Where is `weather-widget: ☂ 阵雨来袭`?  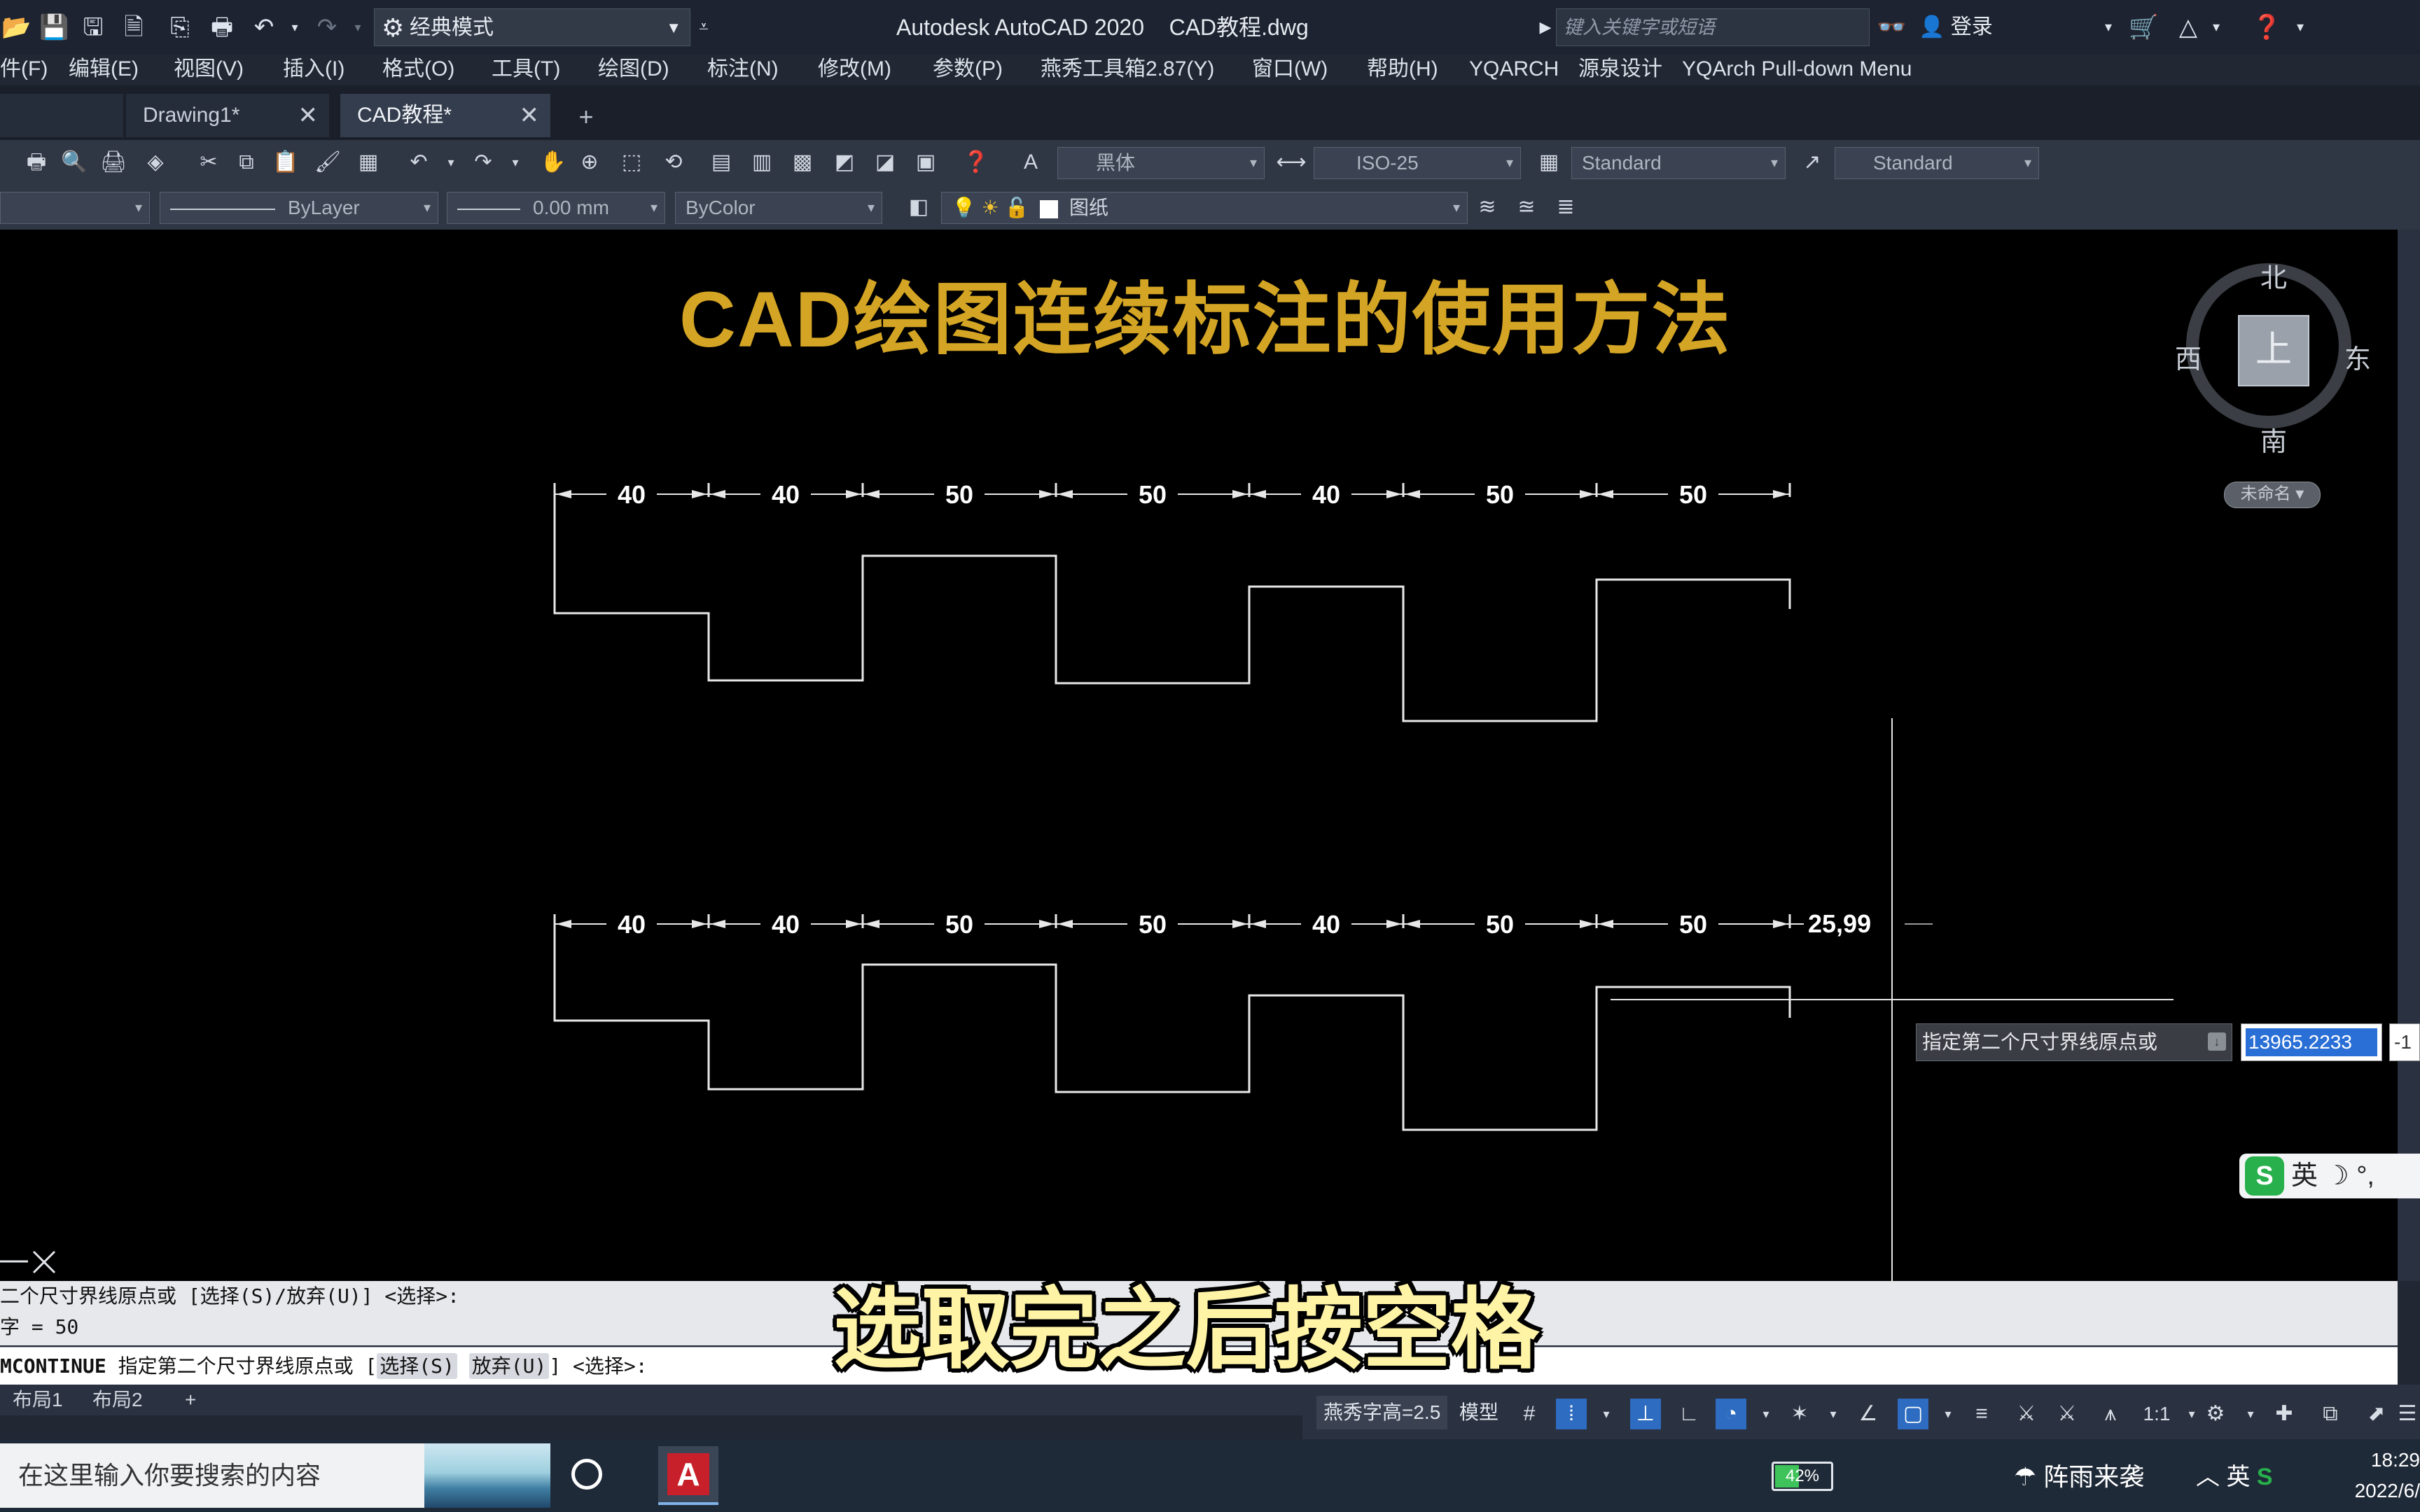 weather-widget: ☂ 阵雨来袭 is located at coordinates (2079, 1477).